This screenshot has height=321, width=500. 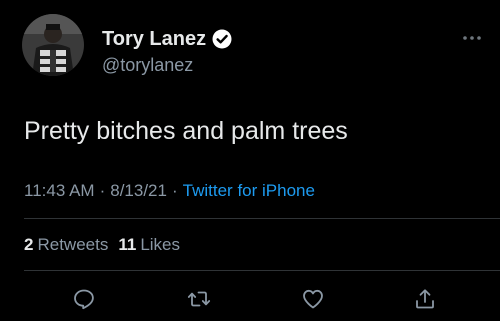 I want to click on retweet-button, so click(x=199, y=299).